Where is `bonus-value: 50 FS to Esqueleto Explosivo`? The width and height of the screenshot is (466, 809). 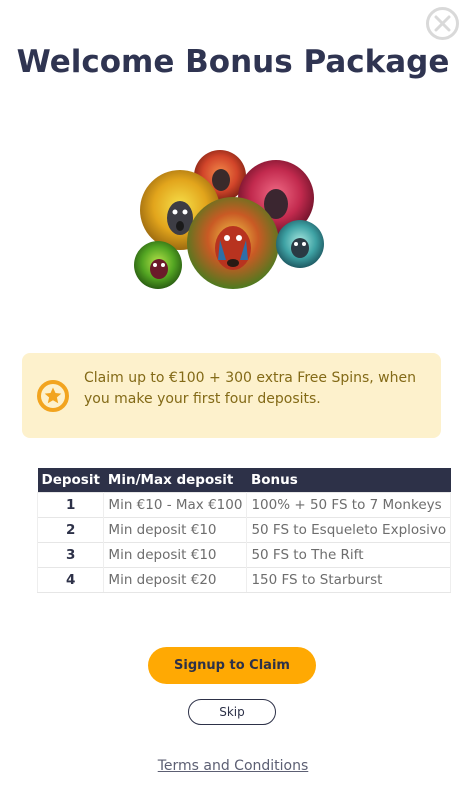
bonus-value: 50 FS to Esqueleto Explosivo is located at coordinates (349, 529).